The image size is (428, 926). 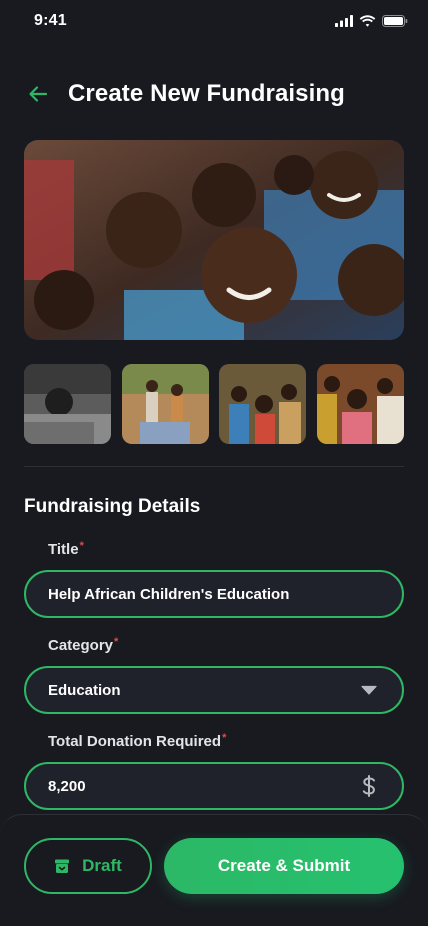 What do you see at coordinates (344, 21) in the screenshot?
I see `signal-icon` at bounding box center [344, 21].